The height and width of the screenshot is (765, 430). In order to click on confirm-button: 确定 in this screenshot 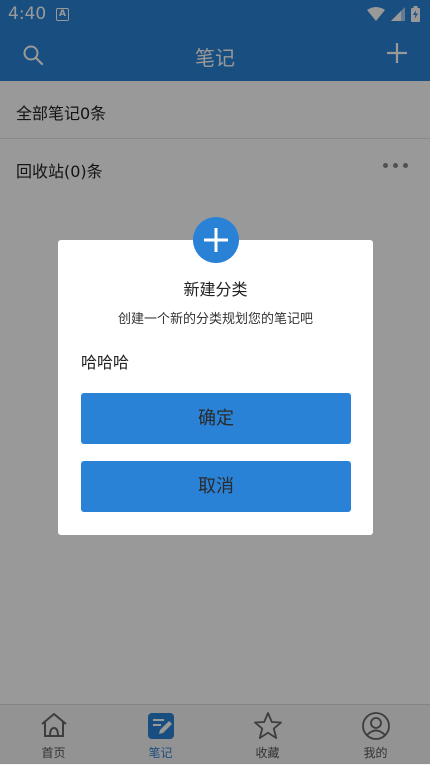, I will do `click(216, 418)`.